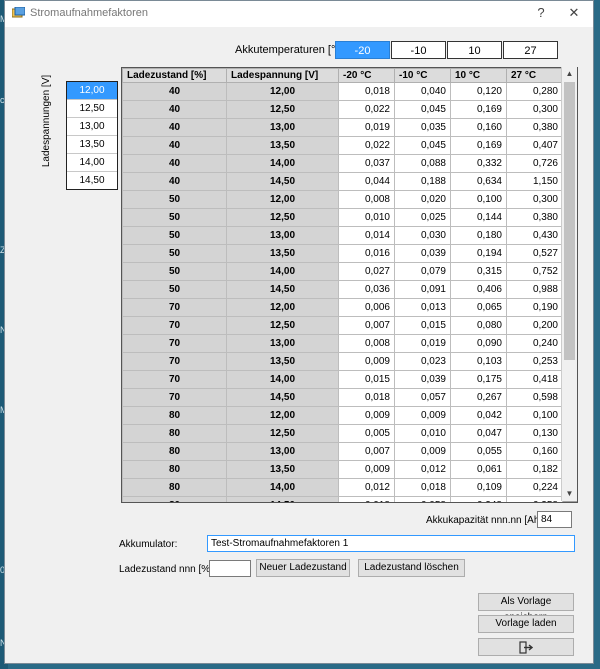 The image size is (600, 669). What do you see at coordinates (422, 217) in the screenshot?
I see `factor-cell: 0,025` at bounding box center [422, 217].